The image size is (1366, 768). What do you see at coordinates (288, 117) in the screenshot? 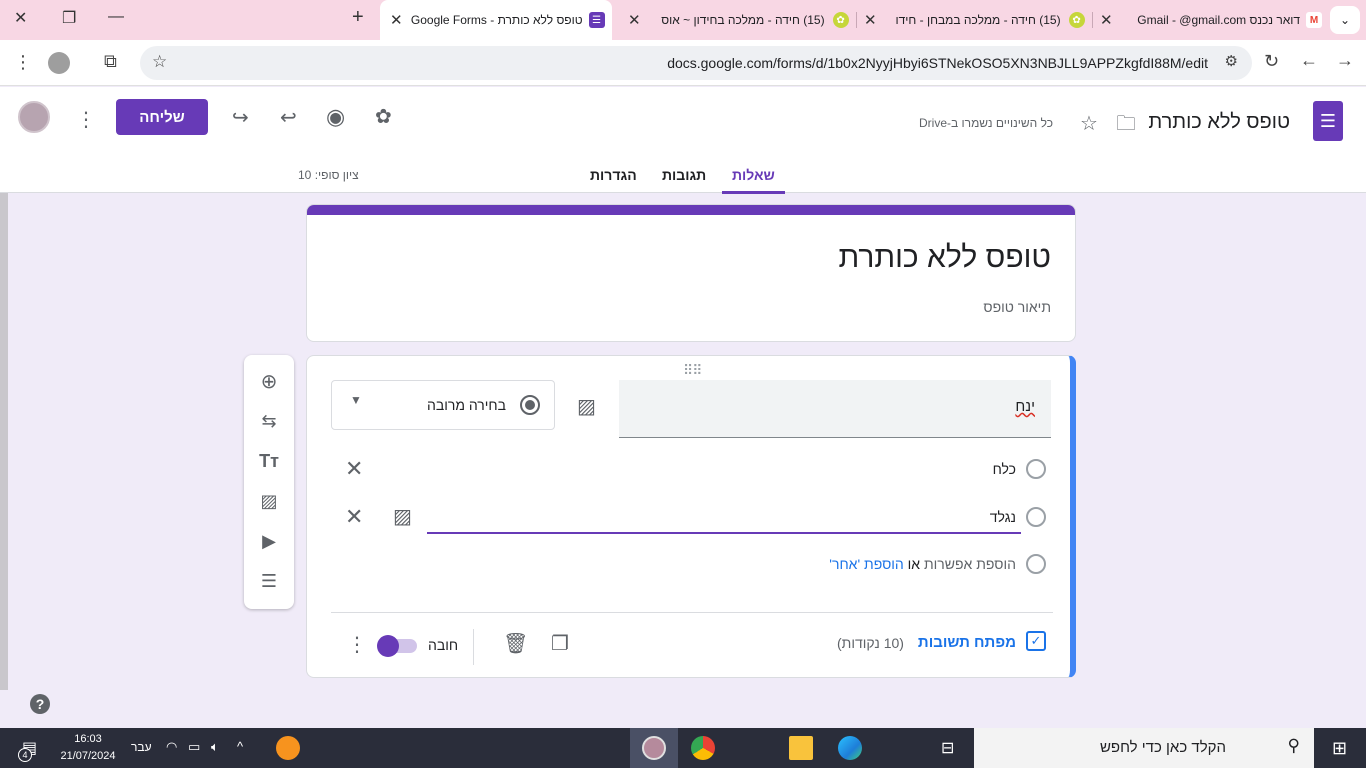
I see `undo-icon: ↩` at bounding box center [288, 117].